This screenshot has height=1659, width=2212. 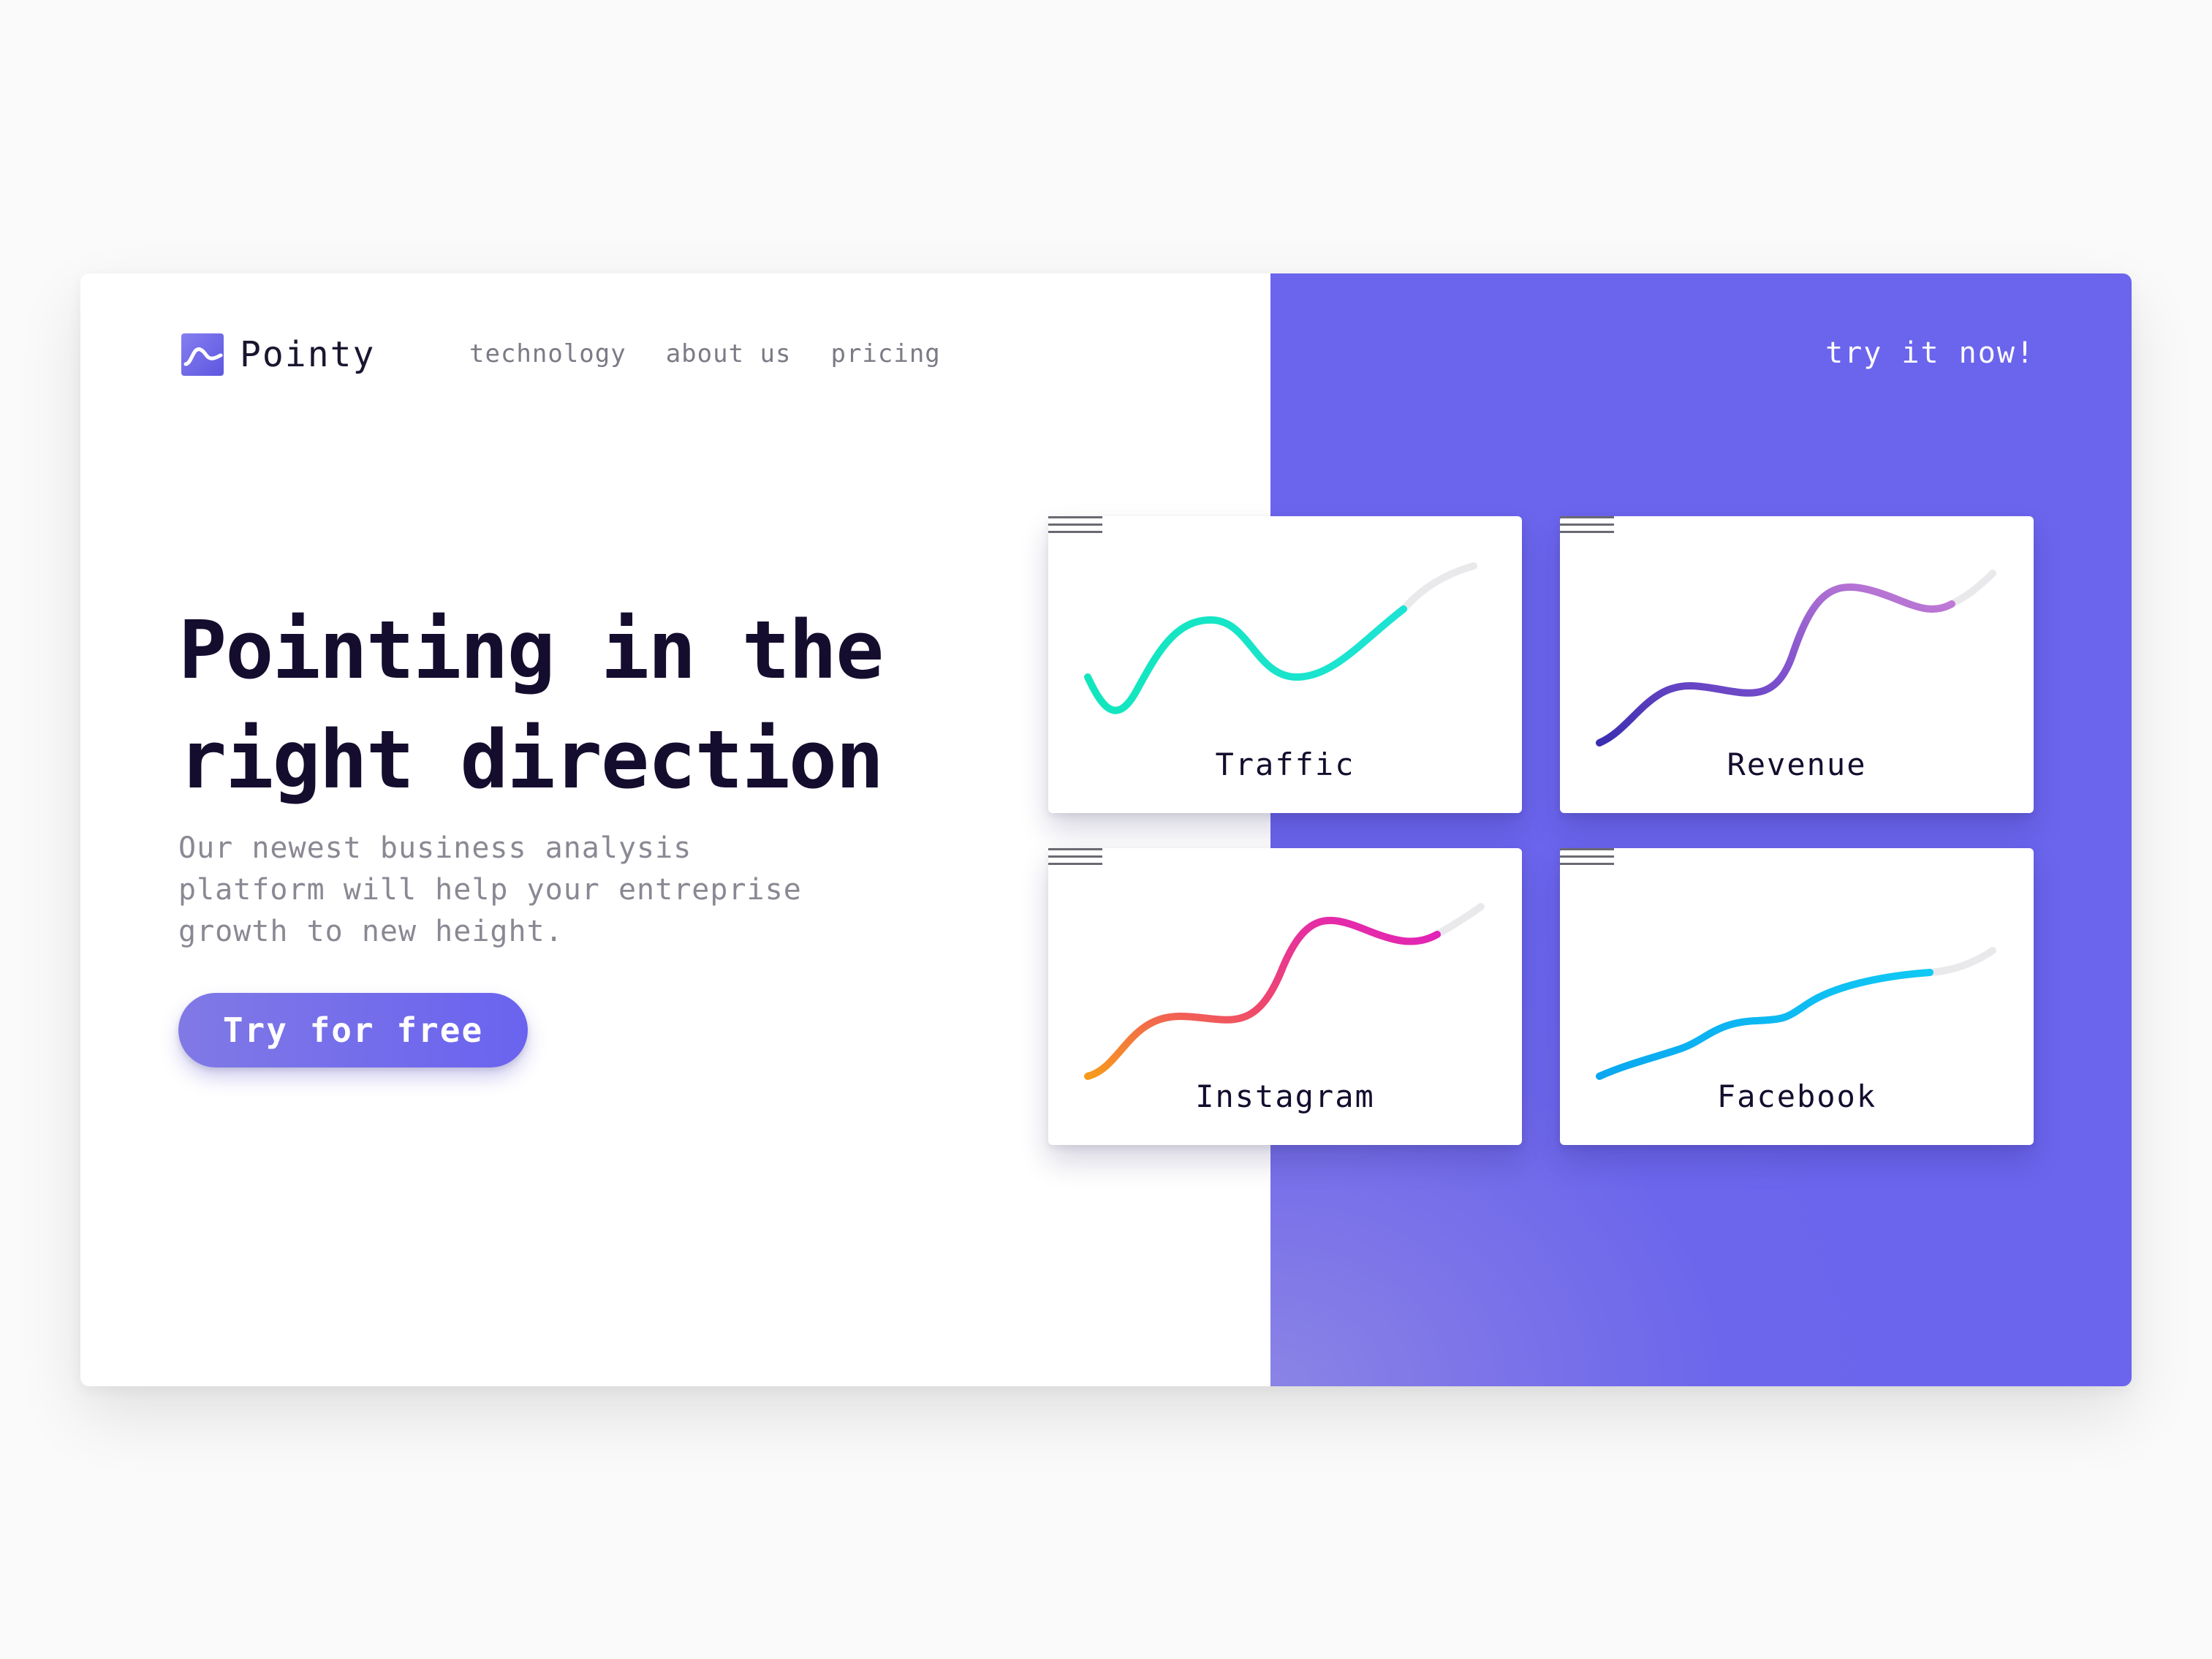 I want to click on instagram-line-tail, so click(x=1459, y=921).